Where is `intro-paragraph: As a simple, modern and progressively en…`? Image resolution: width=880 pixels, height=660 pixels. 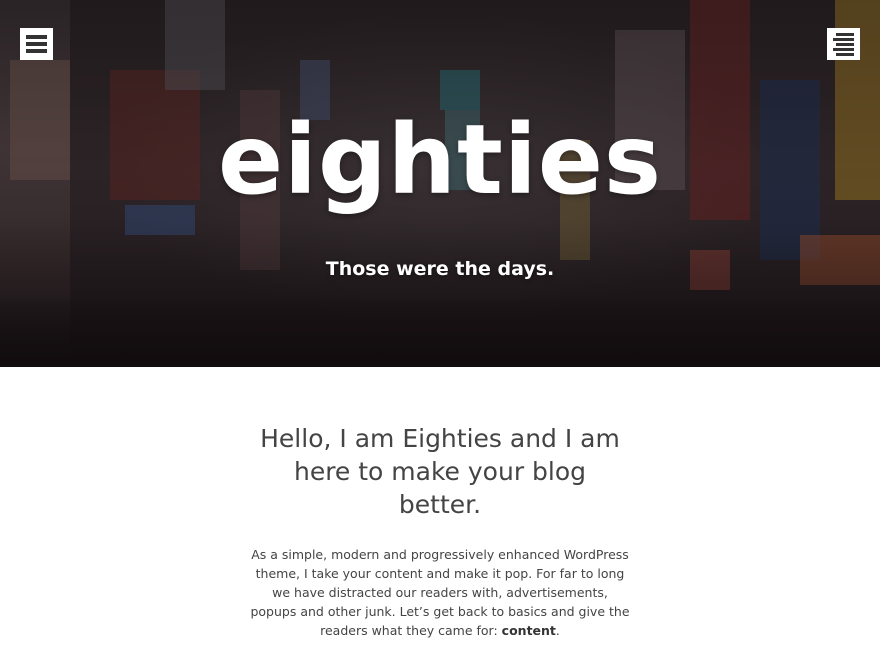
intro-paragraph: As a simple, modern and progressively en… is located at coordinates (440, 592).